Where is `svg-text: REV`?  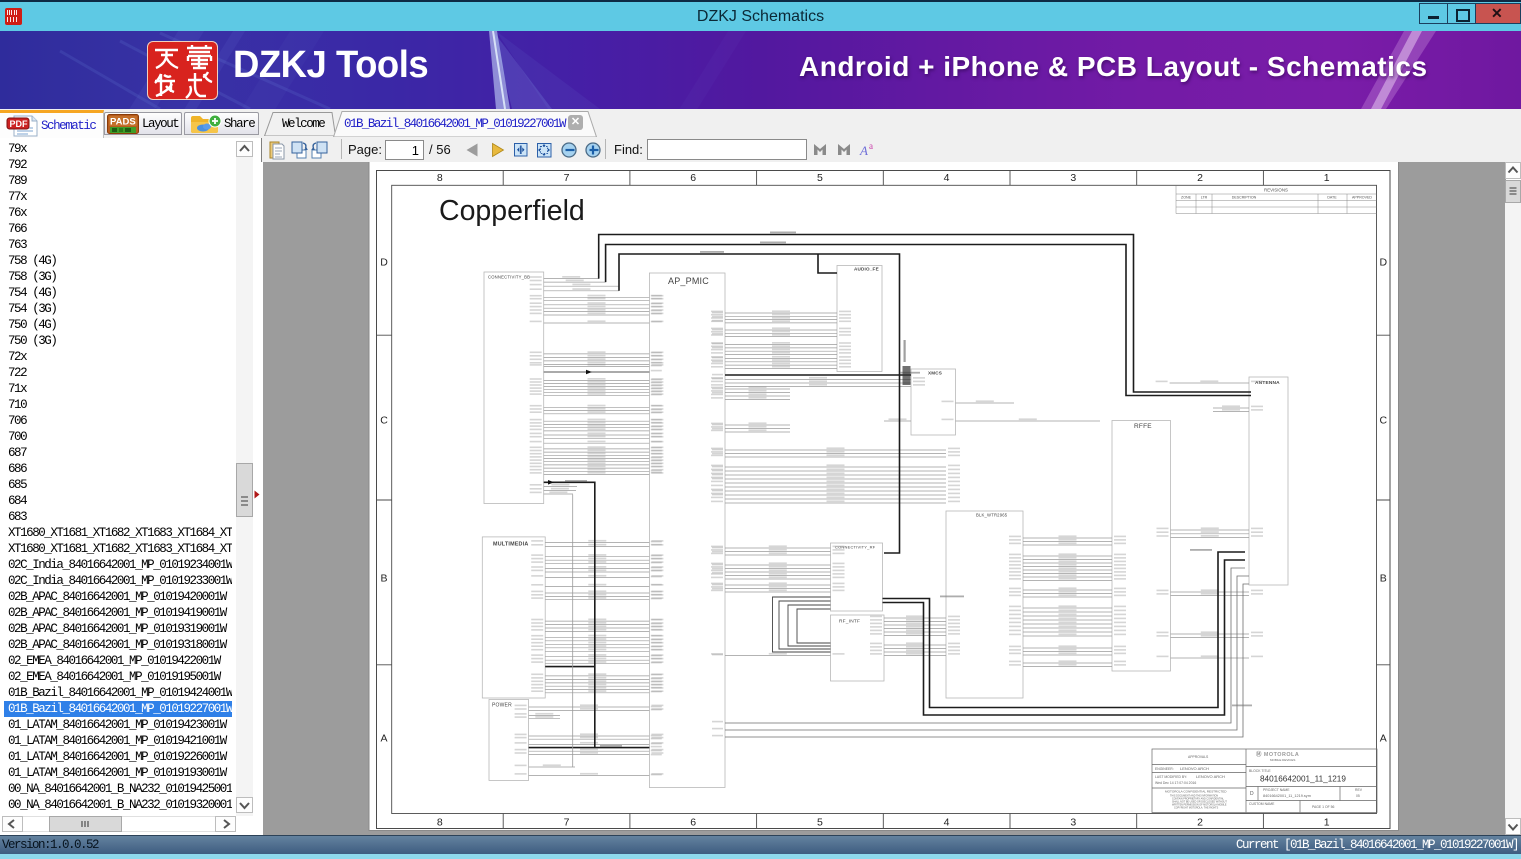 svg-text: REV is located at coordinates (1359, 790).